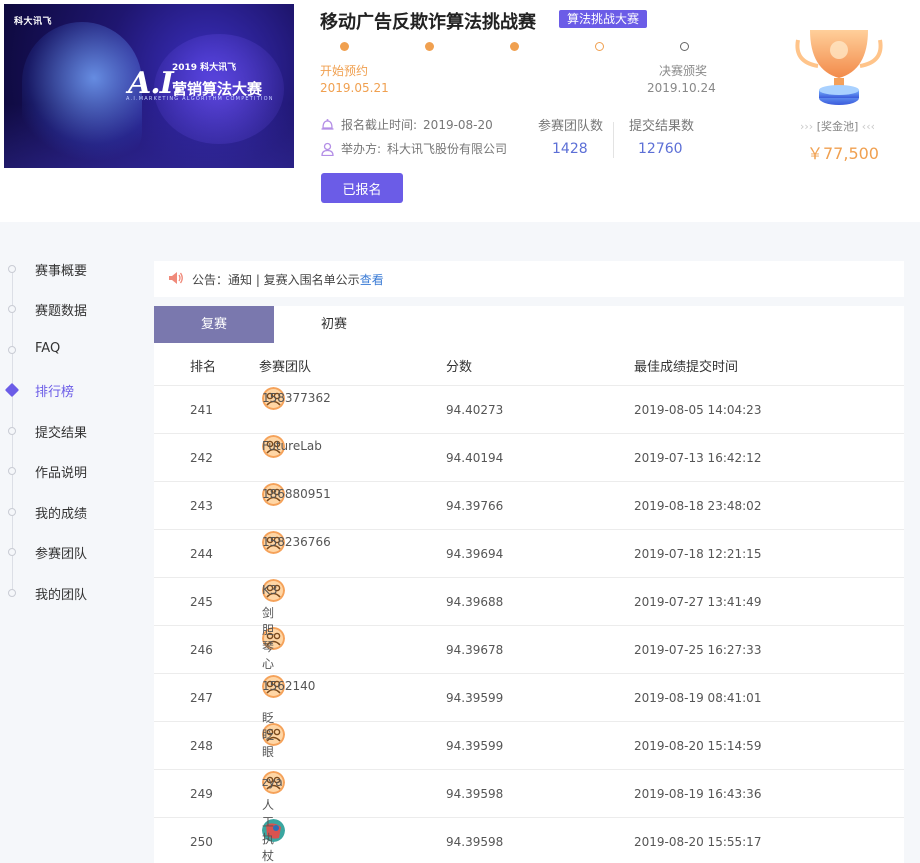 The image size is (920, 863). Describe the element at coordinates (327, 125) in the screenshot. I see `bell-icon` at that location.